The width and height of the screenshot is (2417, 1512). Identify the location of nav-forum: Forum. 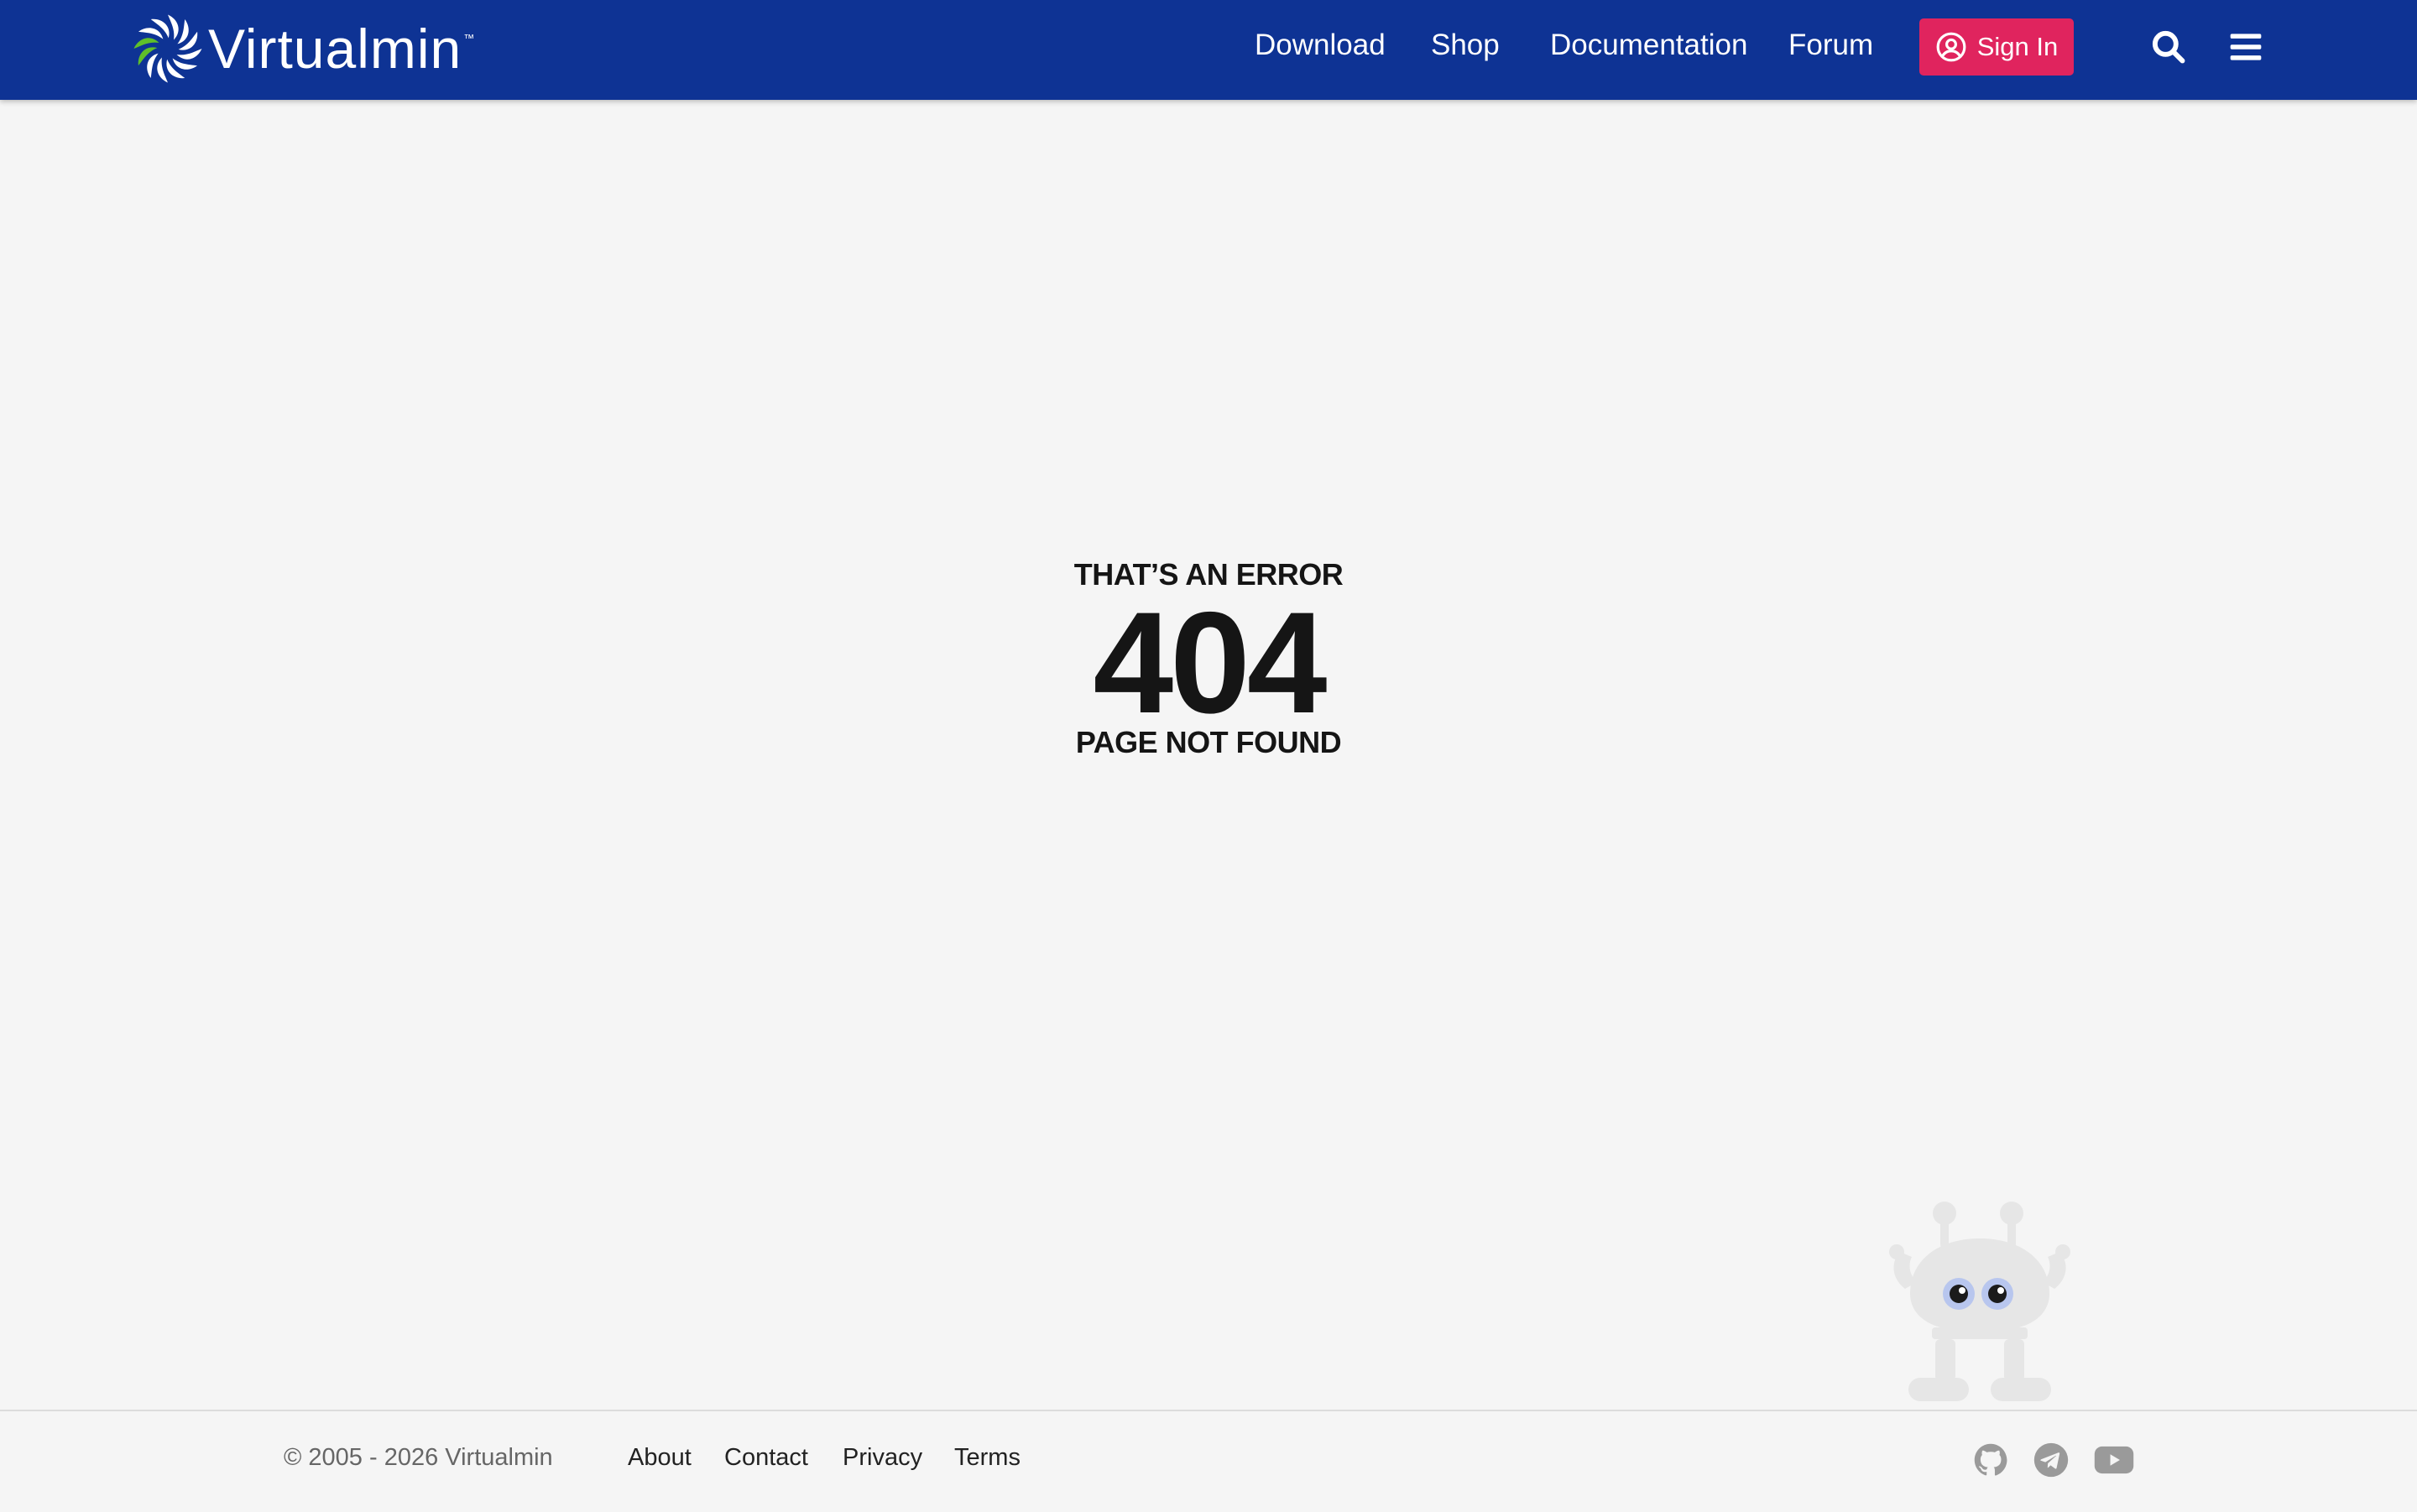
(1830, 46).